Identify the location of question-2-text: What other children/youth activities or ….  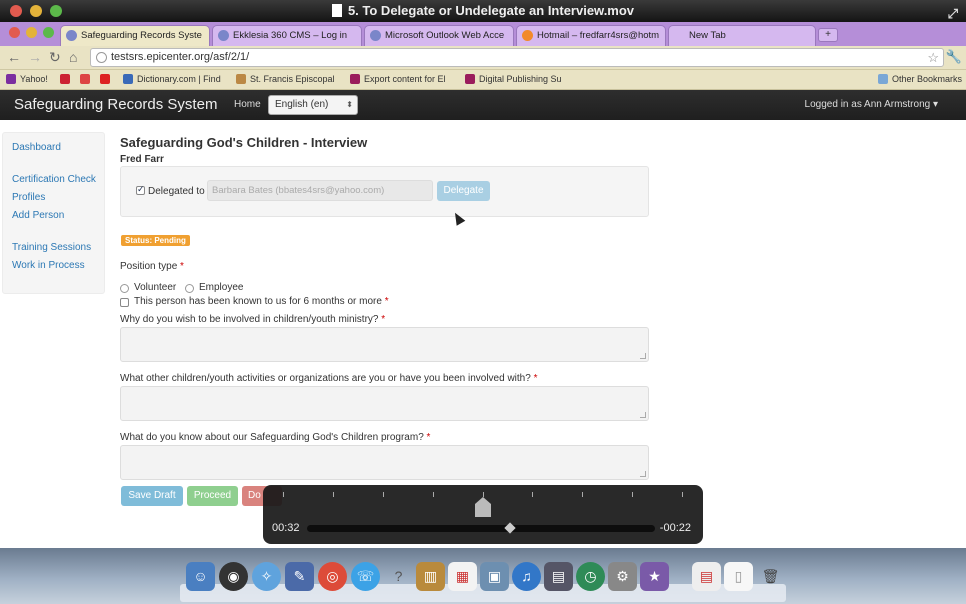
(325, 378).